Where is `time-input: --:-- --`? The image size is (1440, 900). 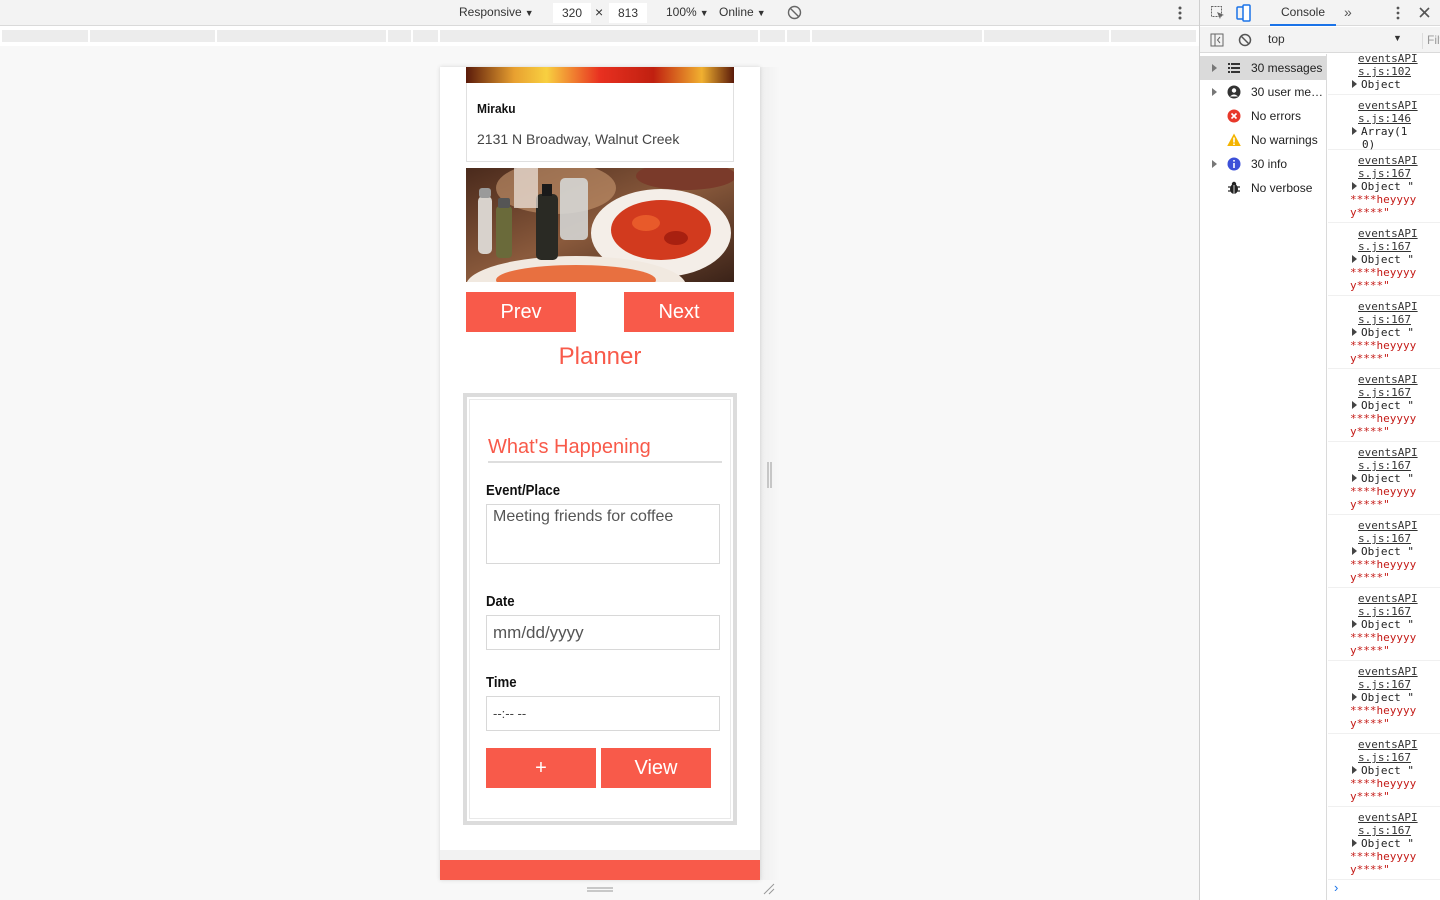 time-input: --:-- -- is located at coordinates (603, 713).